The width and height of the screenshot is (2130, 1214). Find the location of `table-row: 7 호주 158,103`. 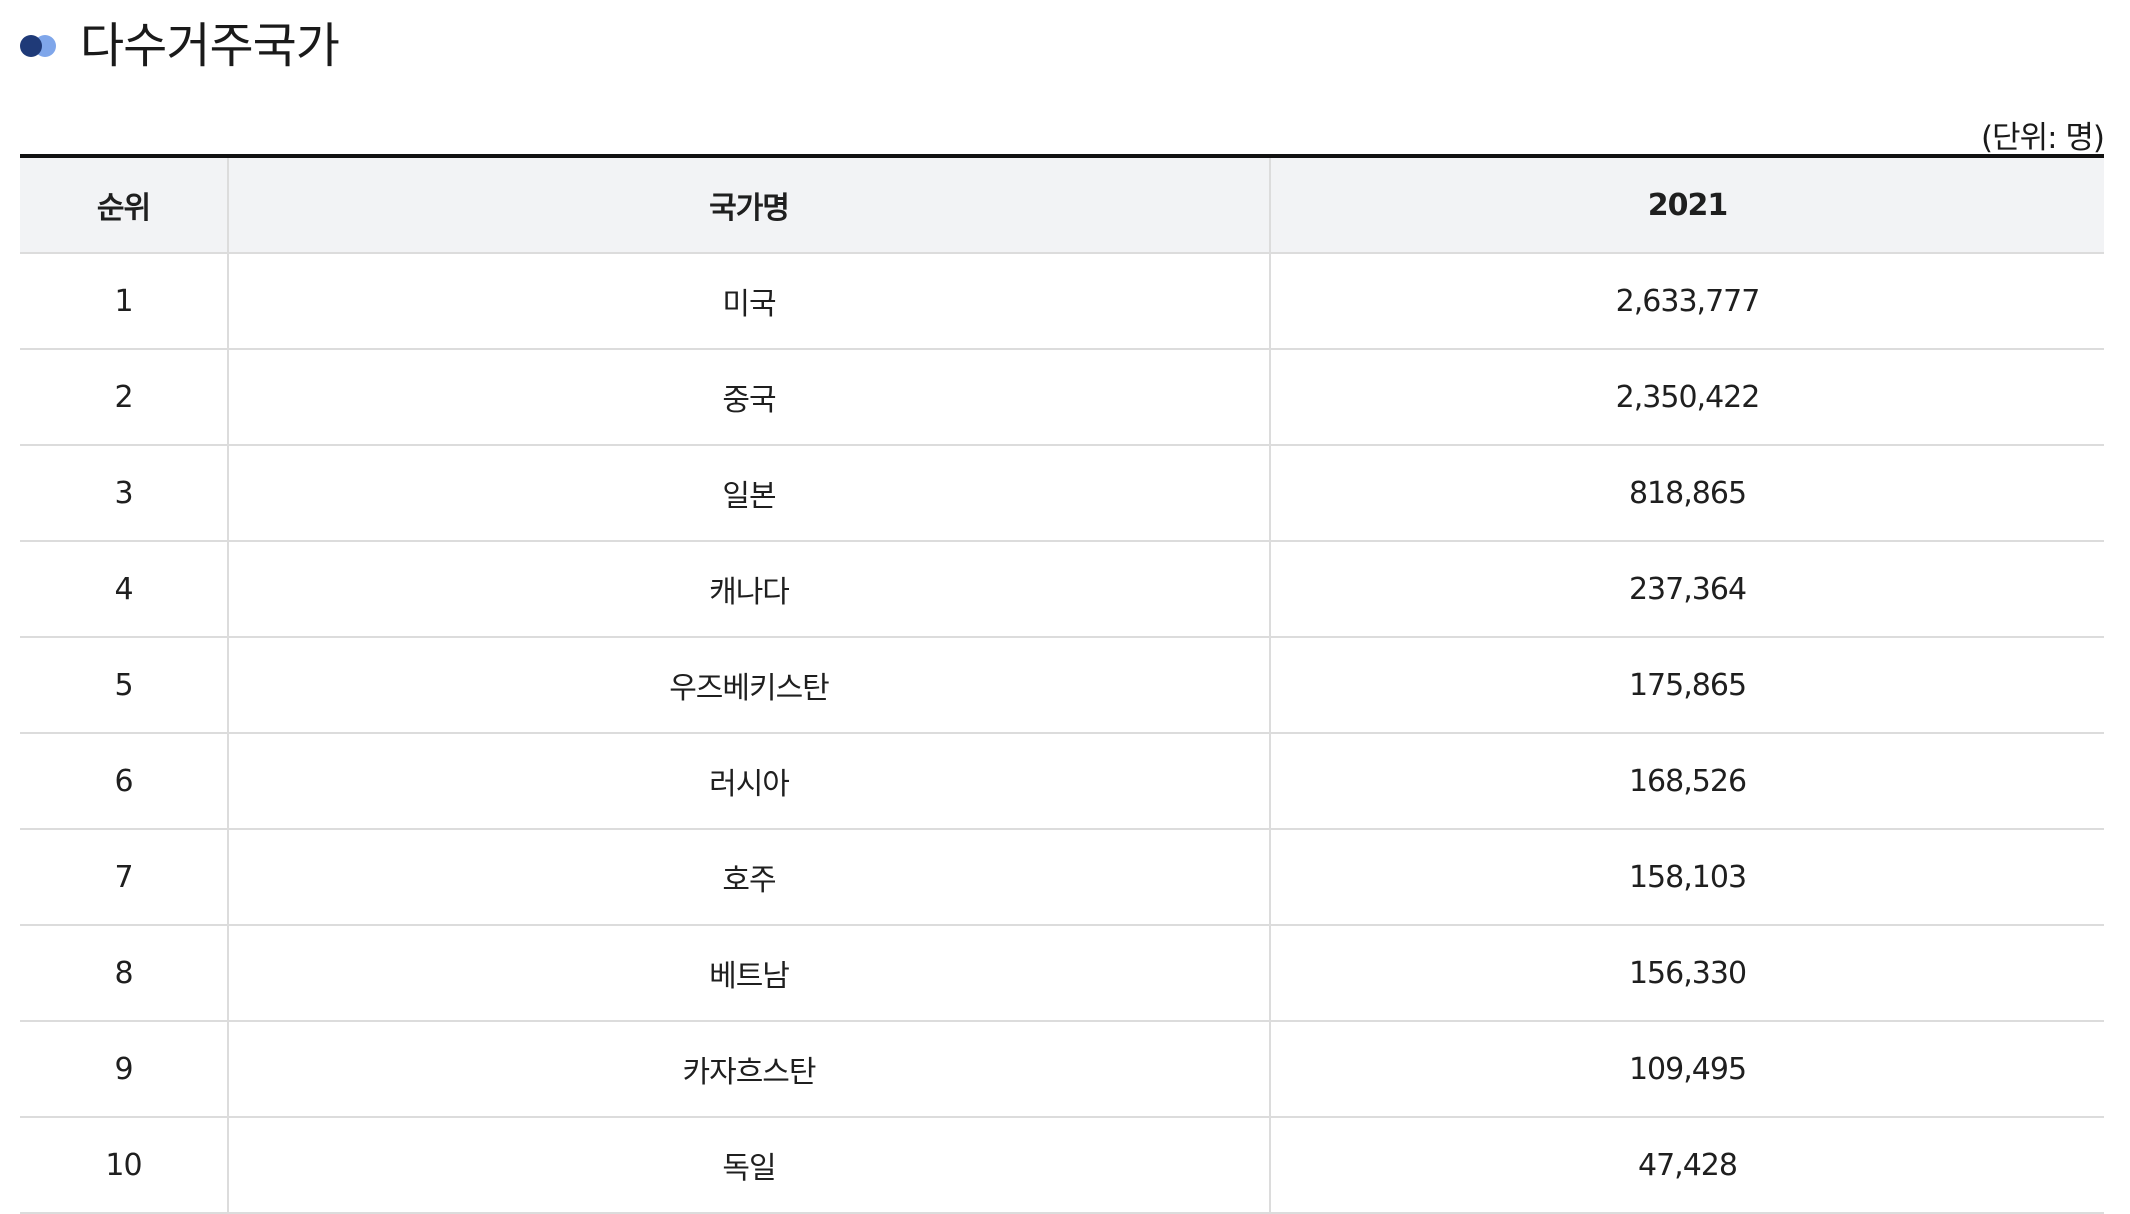

table-row: 7 호주 158,103 is located at coordinates (1062, 877).